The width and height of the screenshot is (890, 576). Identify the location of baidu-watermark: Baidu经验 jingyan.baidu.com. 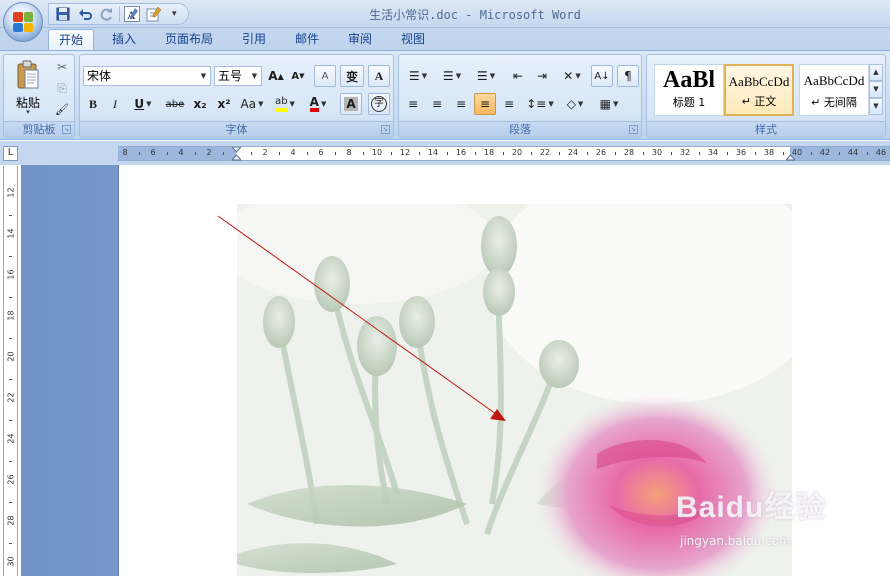
(776, 522).